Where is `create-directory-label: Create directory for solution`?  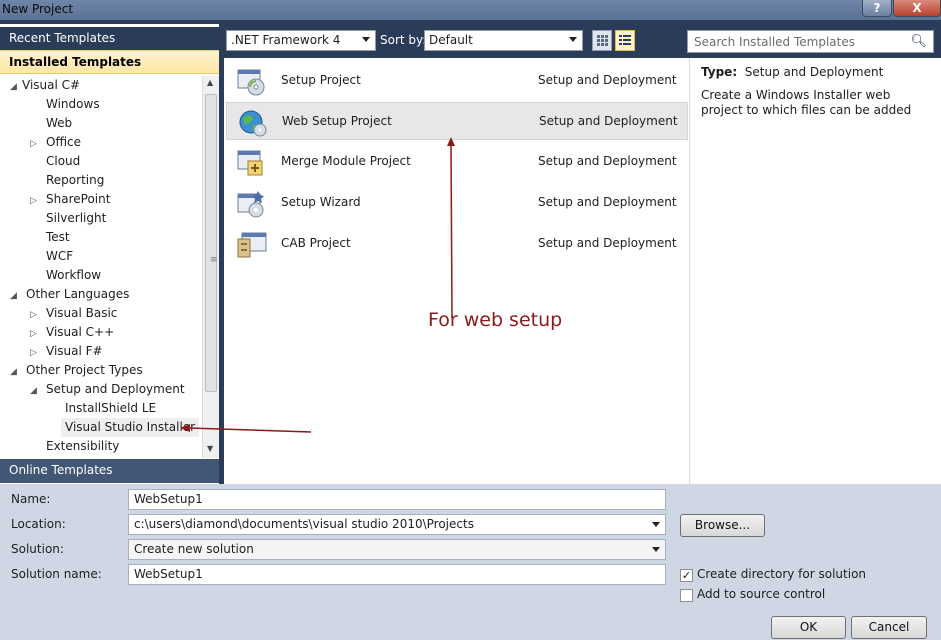 create-directory-label: Create directory for solution is located at coordinates (782, 574).